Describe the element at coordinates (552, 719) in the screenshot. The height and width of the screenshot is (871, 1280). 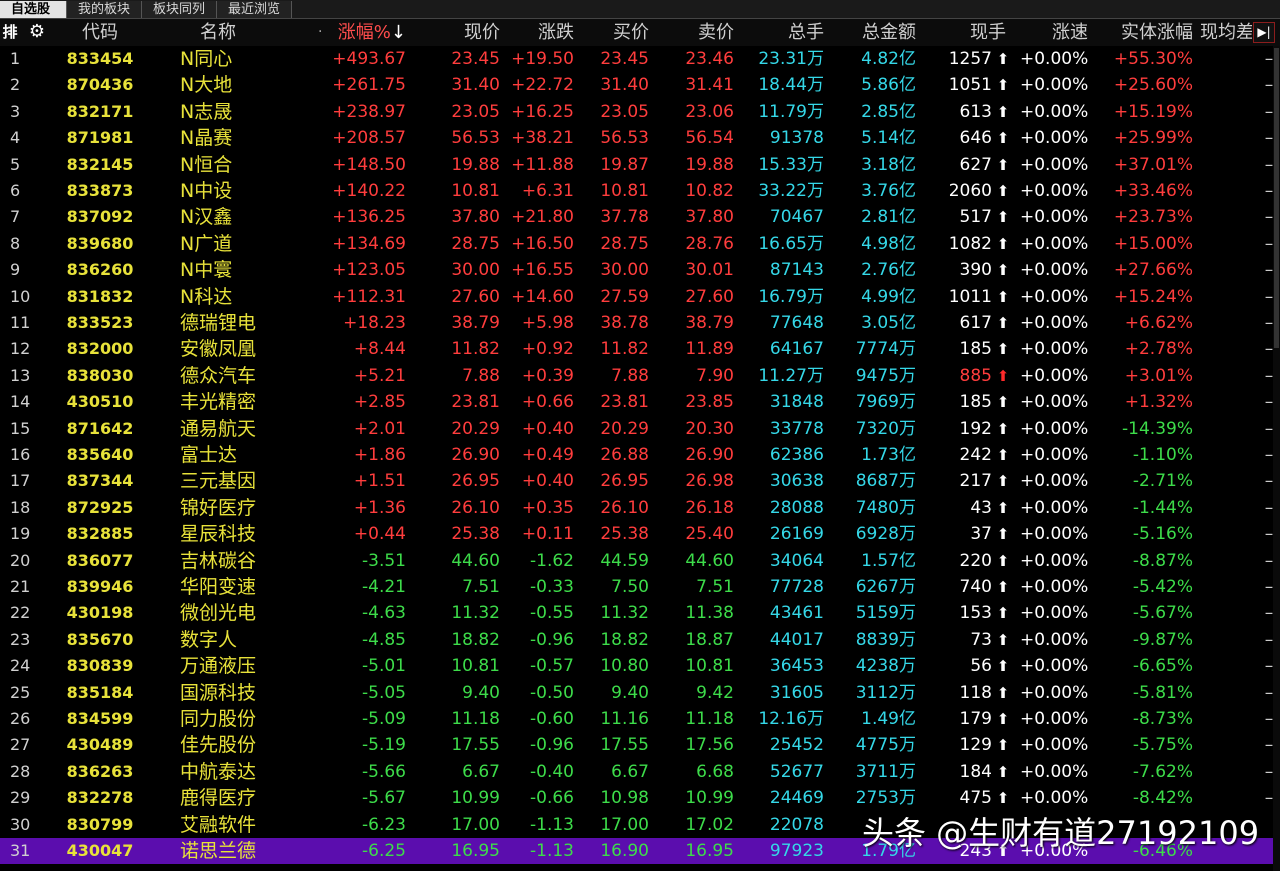
I see `change: -0.60` at that location.